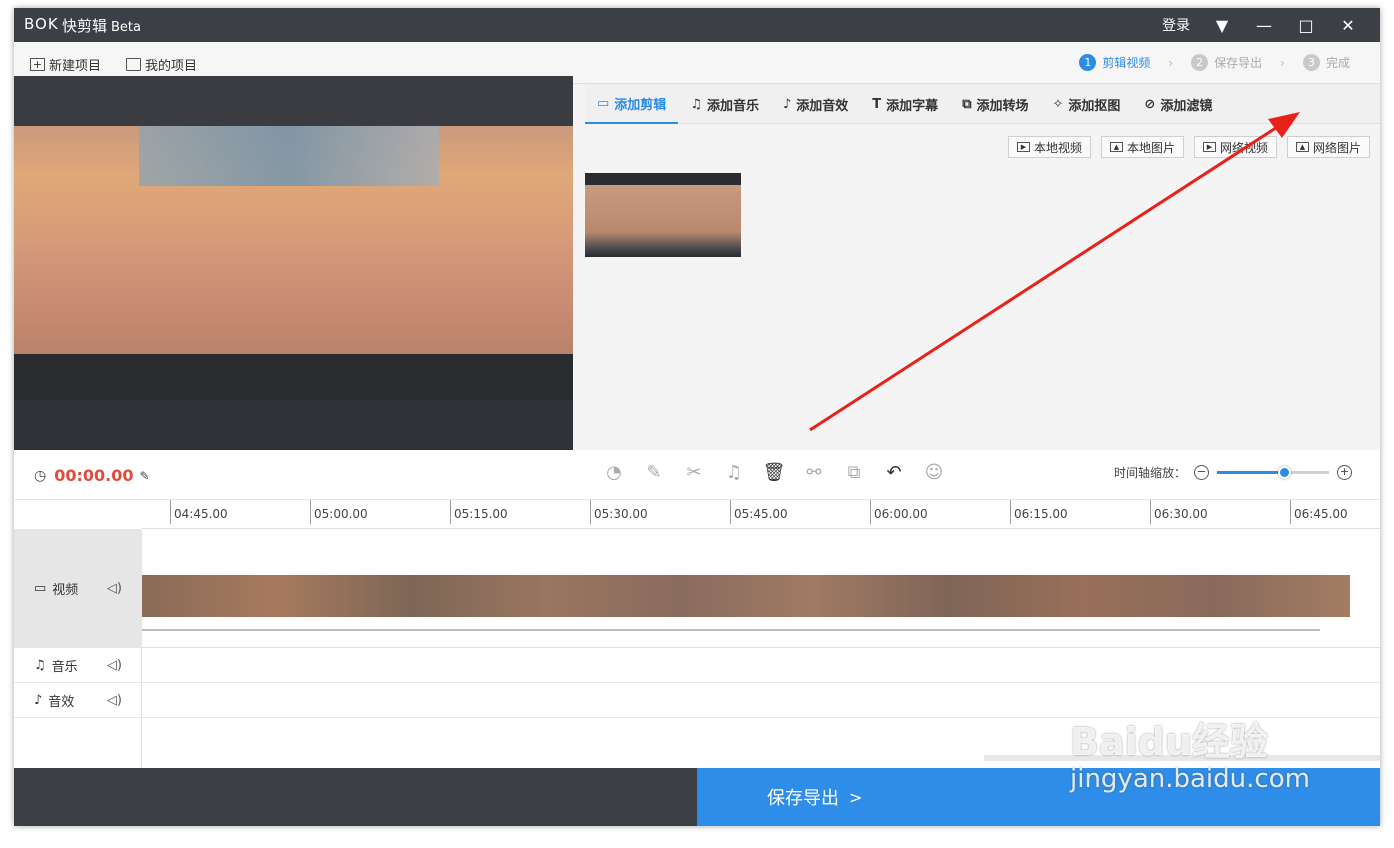  I want to click on tab-label: 添加音效, so click(822, 106).